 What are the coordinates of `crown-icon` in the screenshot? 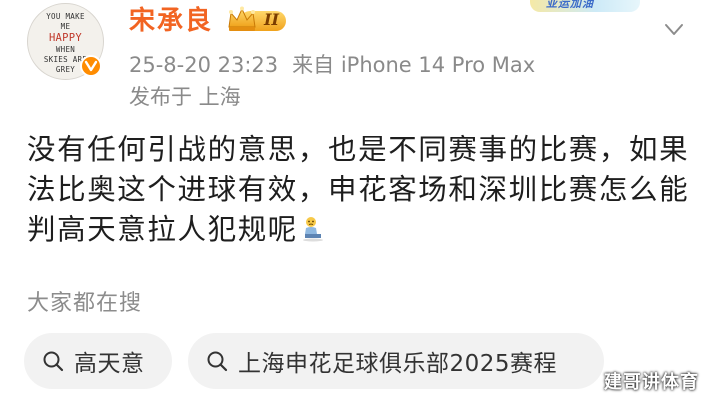 It's located at (257, 18).